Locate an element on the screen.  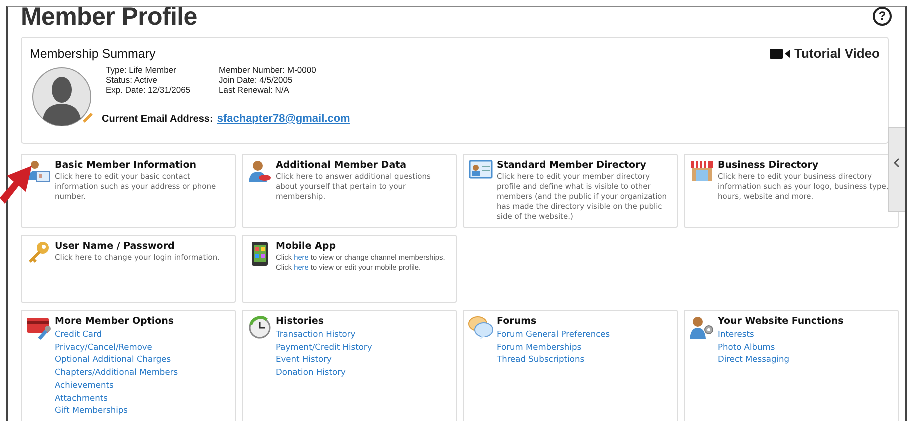
section-link: Optional Additional Charges is located at coordinates (113, 359).